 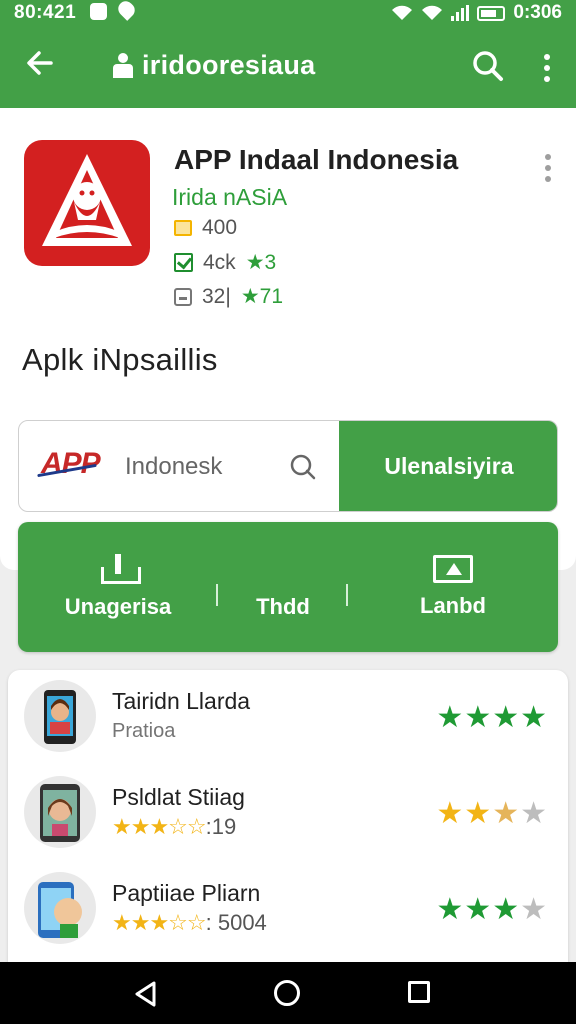 I want to click on item-title: Paptiiae Pliarn, so click(x=186, y=893).